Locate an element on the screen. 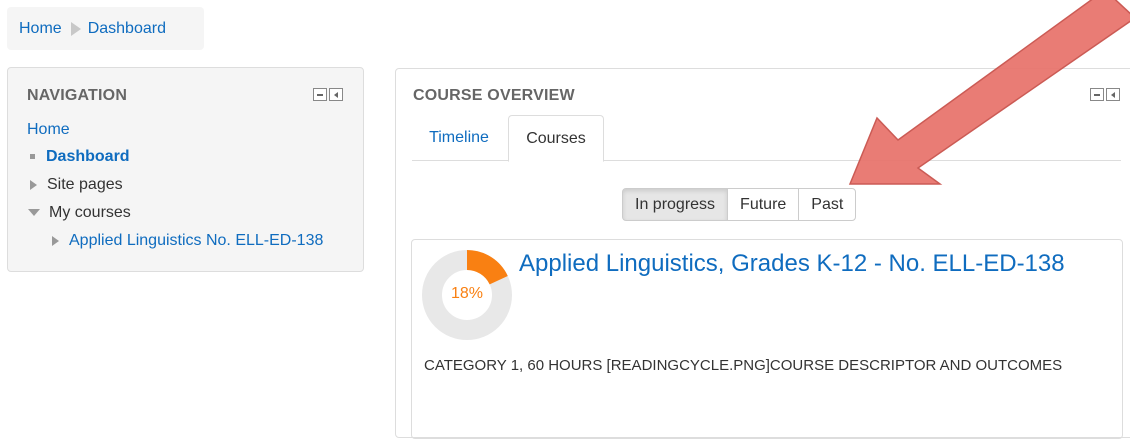 This screenshot has width=1130, height=439. course-overview-title: COURSE OVERVIEW is located at coordinates (494, 95).